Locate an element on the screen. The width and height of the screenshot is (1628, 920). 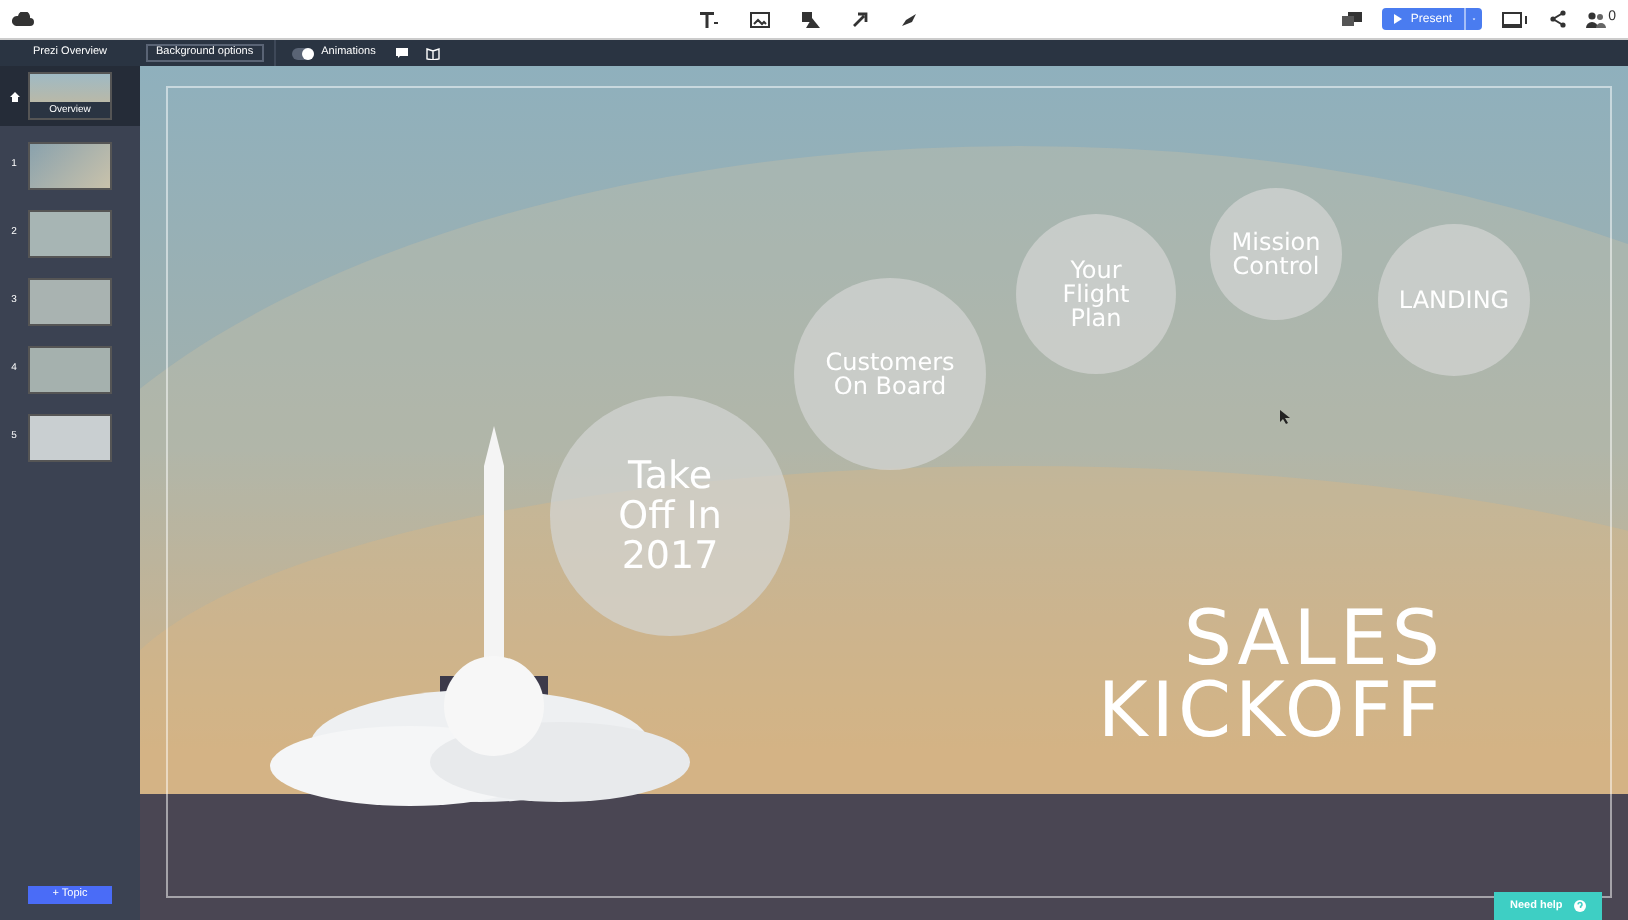
share-icon is located at coordinates (1558, 19).